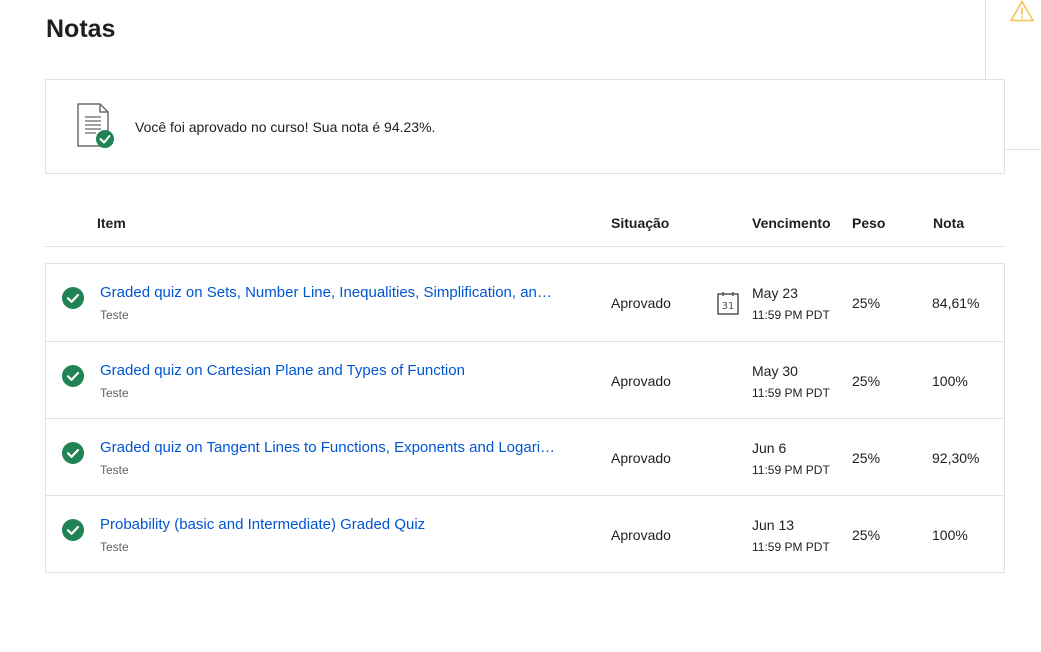  Describe the element at coordinates (640, 223) in the screenshot. I see `header-status: Situação` at that location.